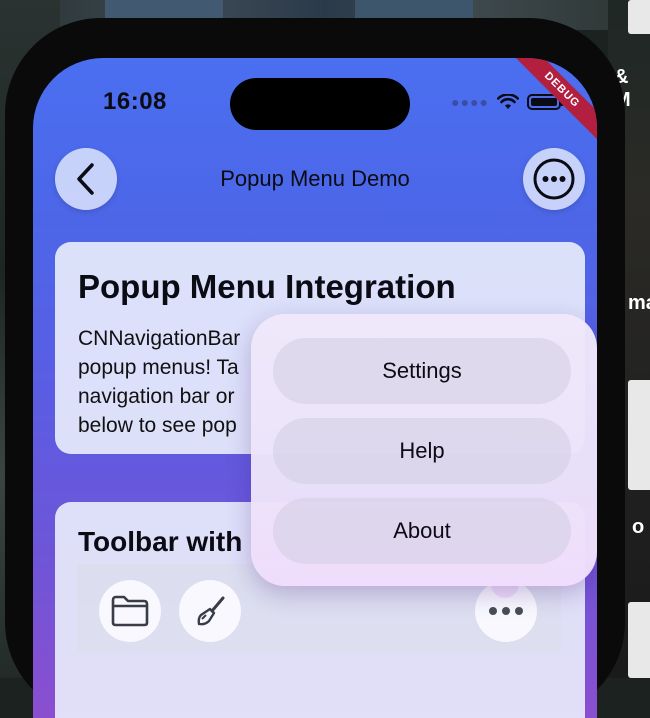 This screenshot has width=650, height=718. I want to click on card-title: Toolbar with, so click(160, 541).